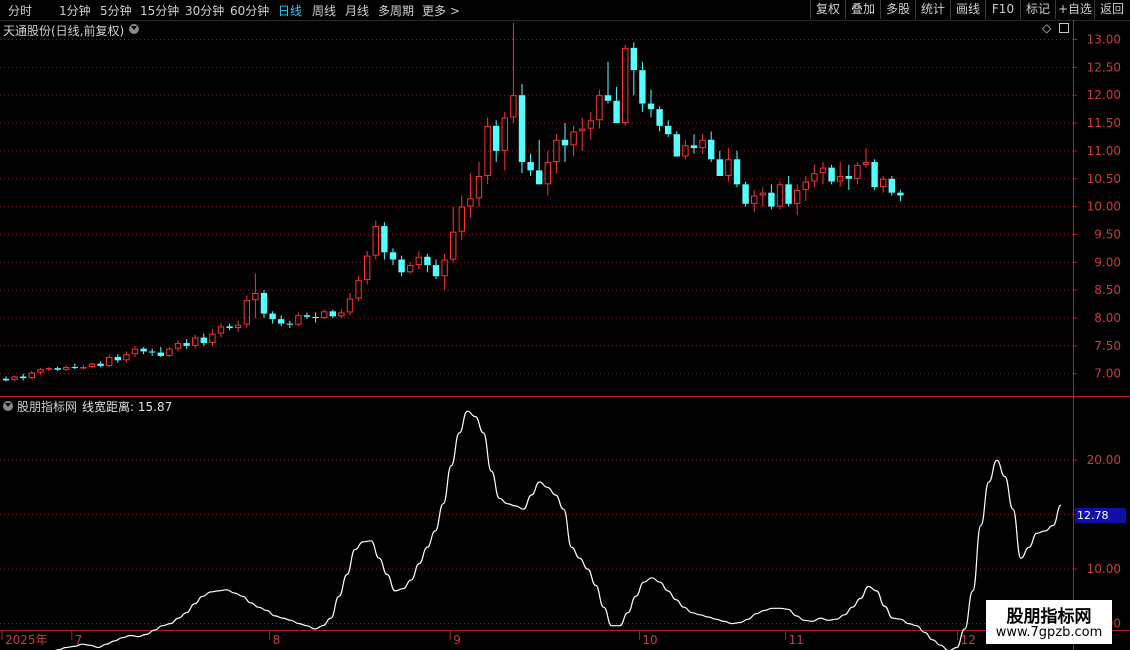 This screenshot has height=650, width=1130. I want to click on draw-line-button: 画线, so click(967, 9).